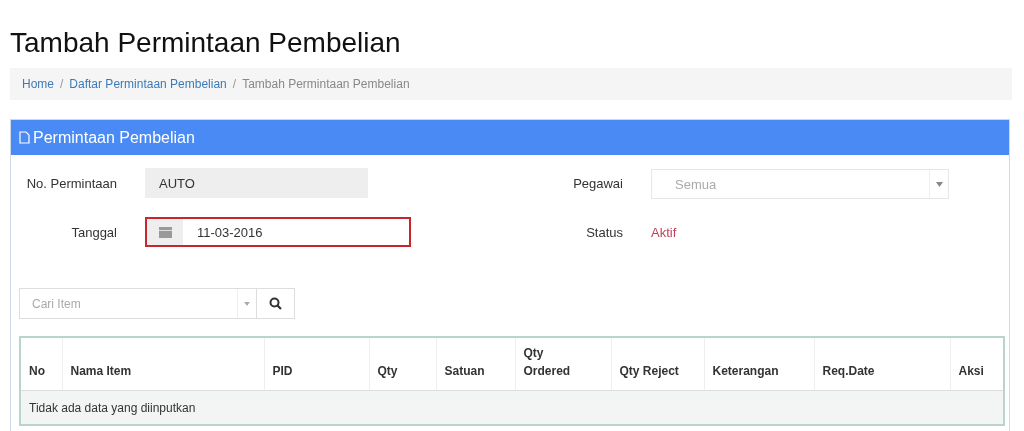 The image size is (1024, 431). I want to click on column-header: Req.Date, so click(848, 371).